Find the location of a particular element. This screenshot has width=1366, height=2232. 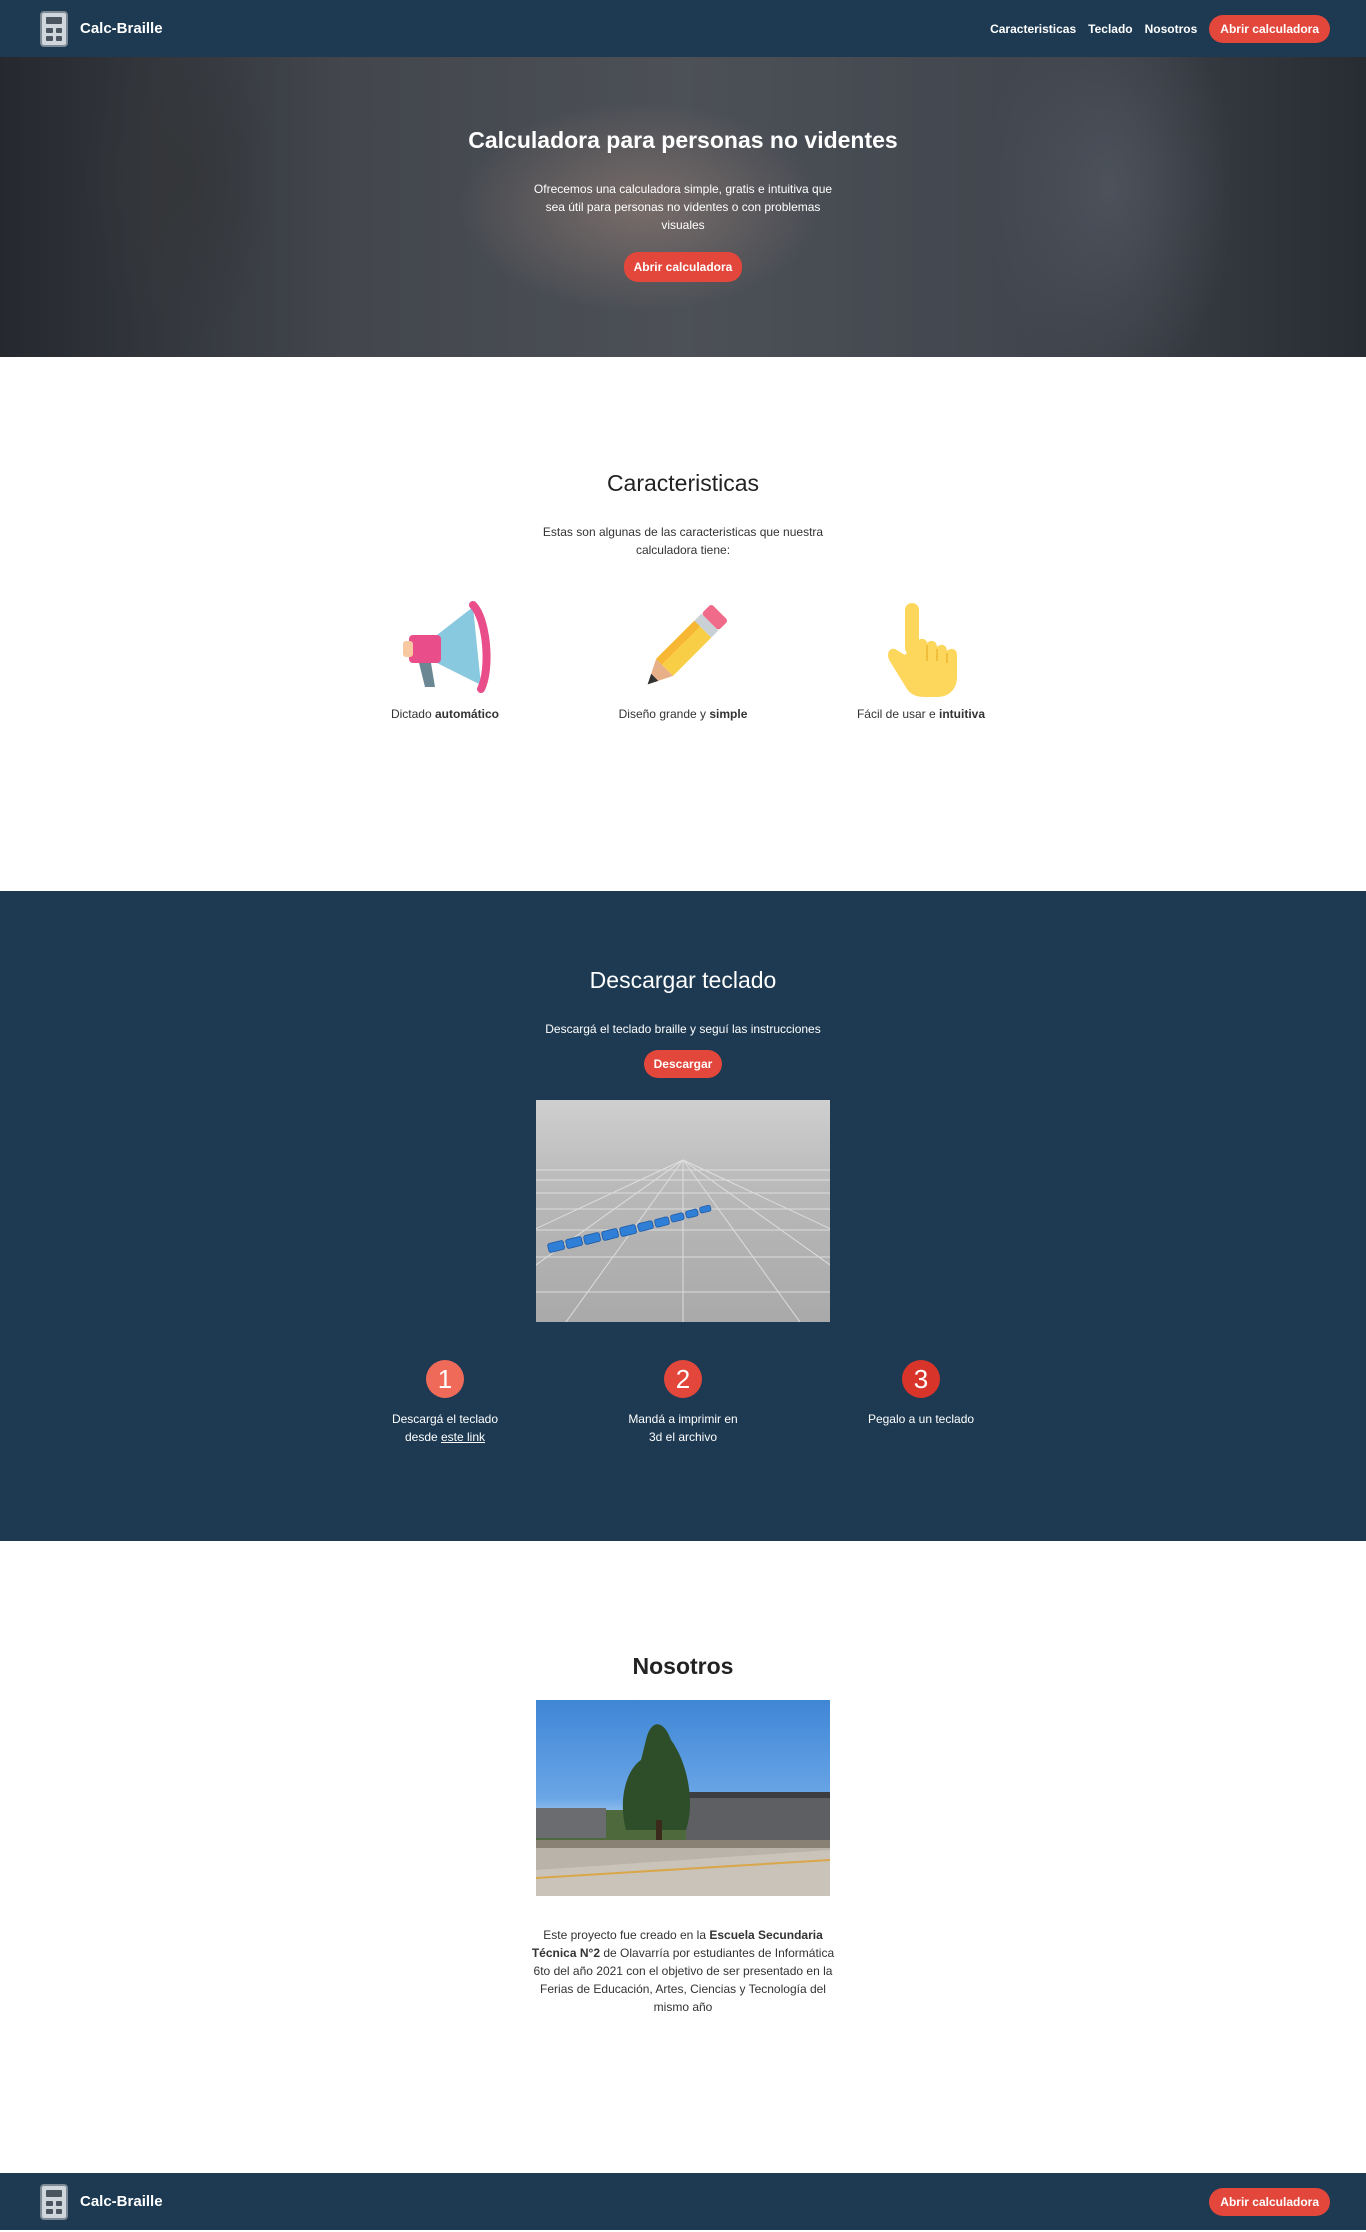

feature-label: Dictado automático is located at coordinates (445, 714).